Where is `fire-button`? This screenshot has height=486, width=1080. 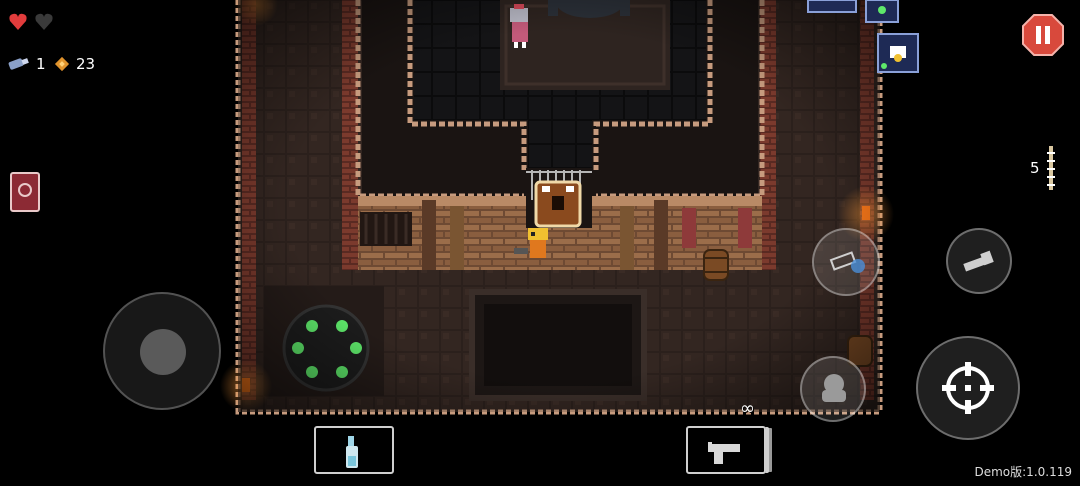
fire-button is located at coordinates (968, 388).